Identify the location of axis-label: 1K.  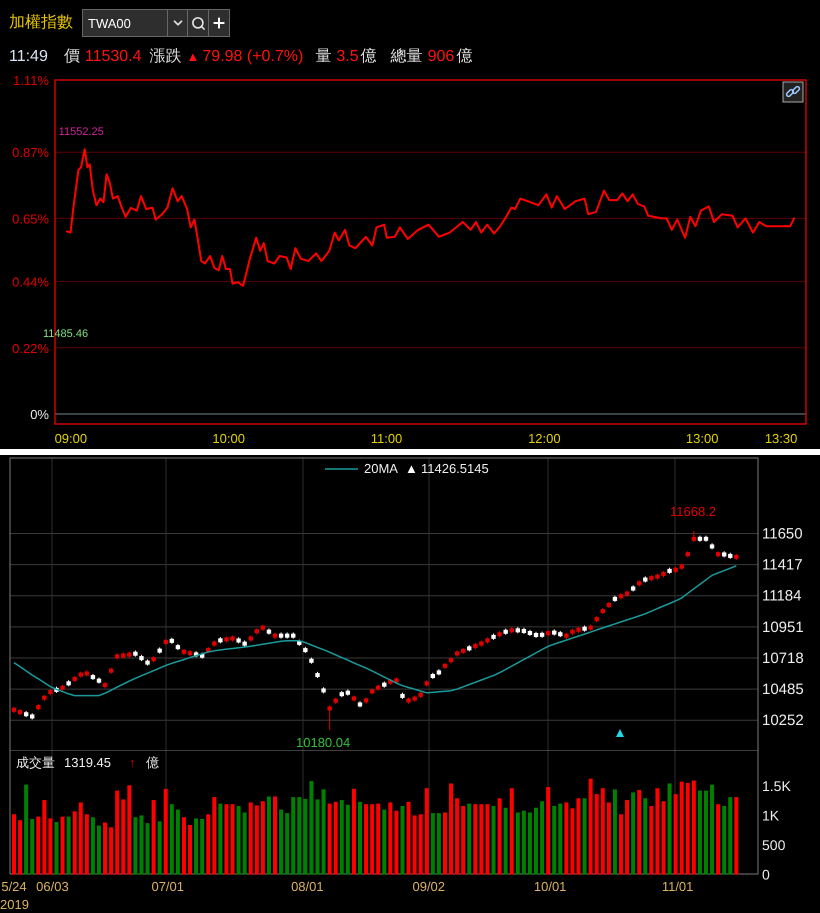
(771, 815).